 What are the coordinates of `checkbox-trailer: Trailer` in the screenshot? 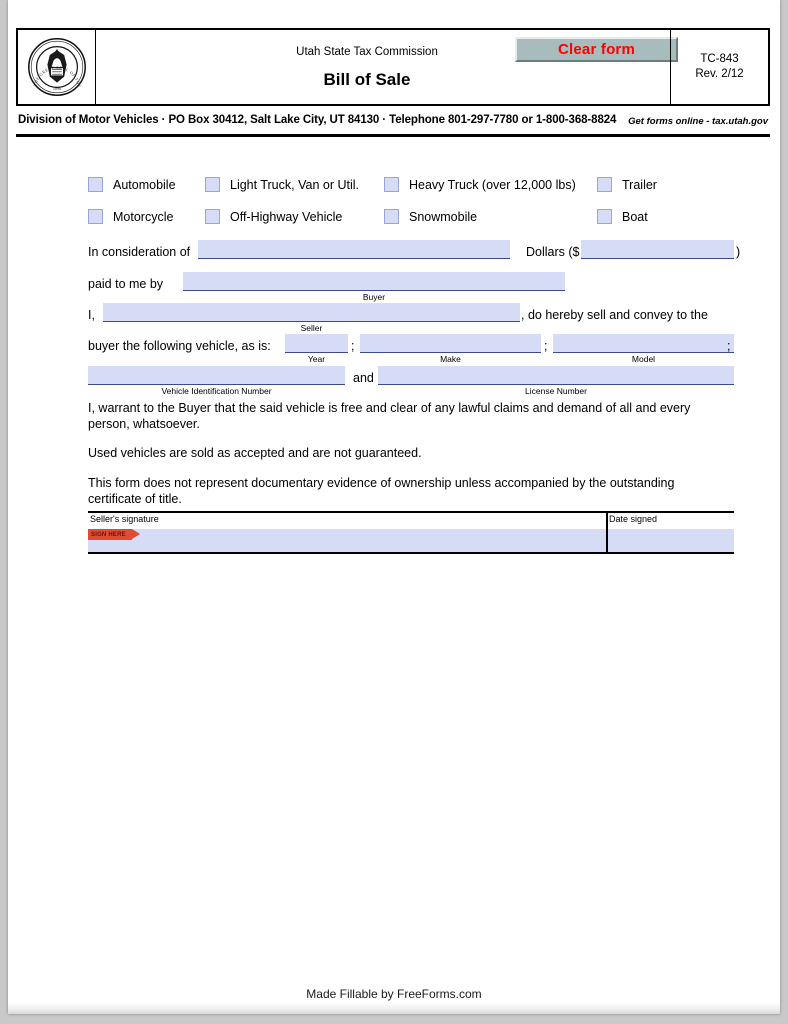 It's located at (627, 184).